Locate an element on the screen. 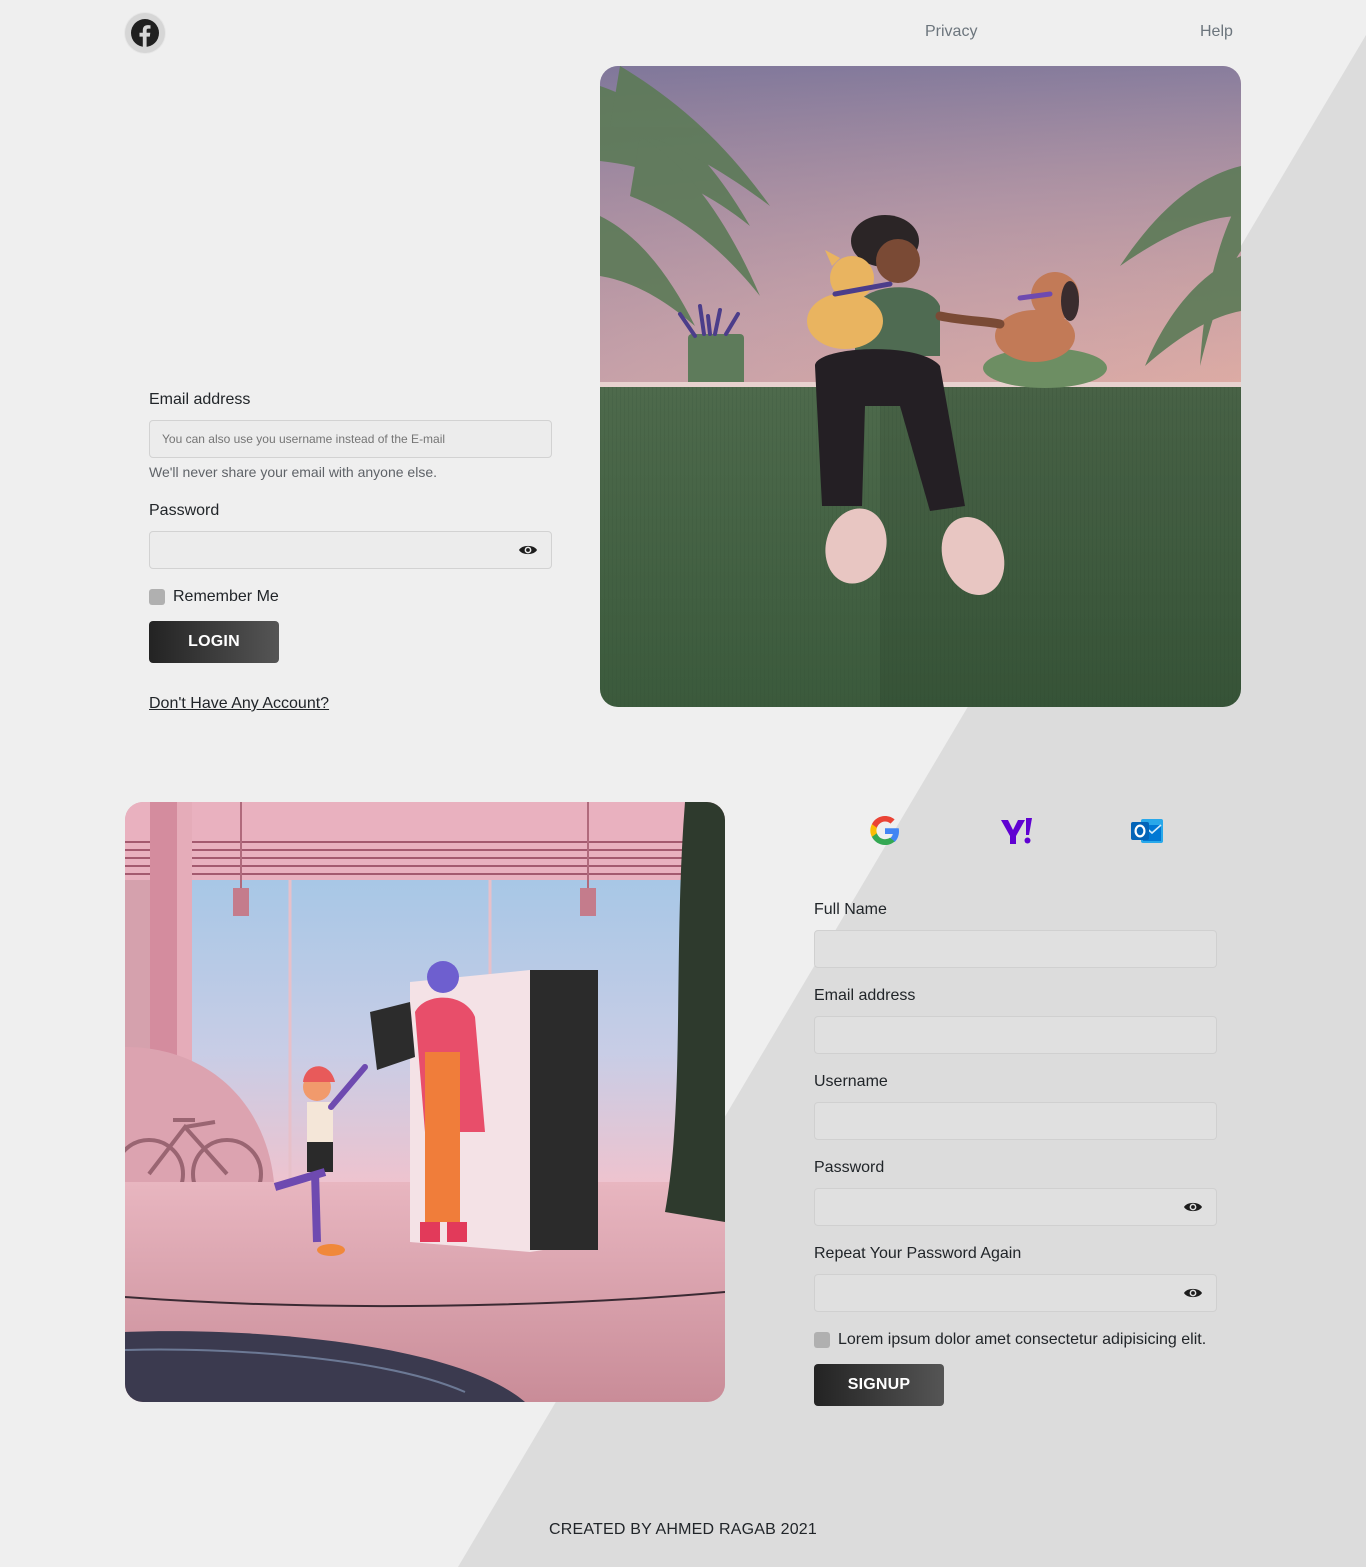 This screenshot has width=1366, height=1567. google-signup-button is located at coordinates (885, 831).